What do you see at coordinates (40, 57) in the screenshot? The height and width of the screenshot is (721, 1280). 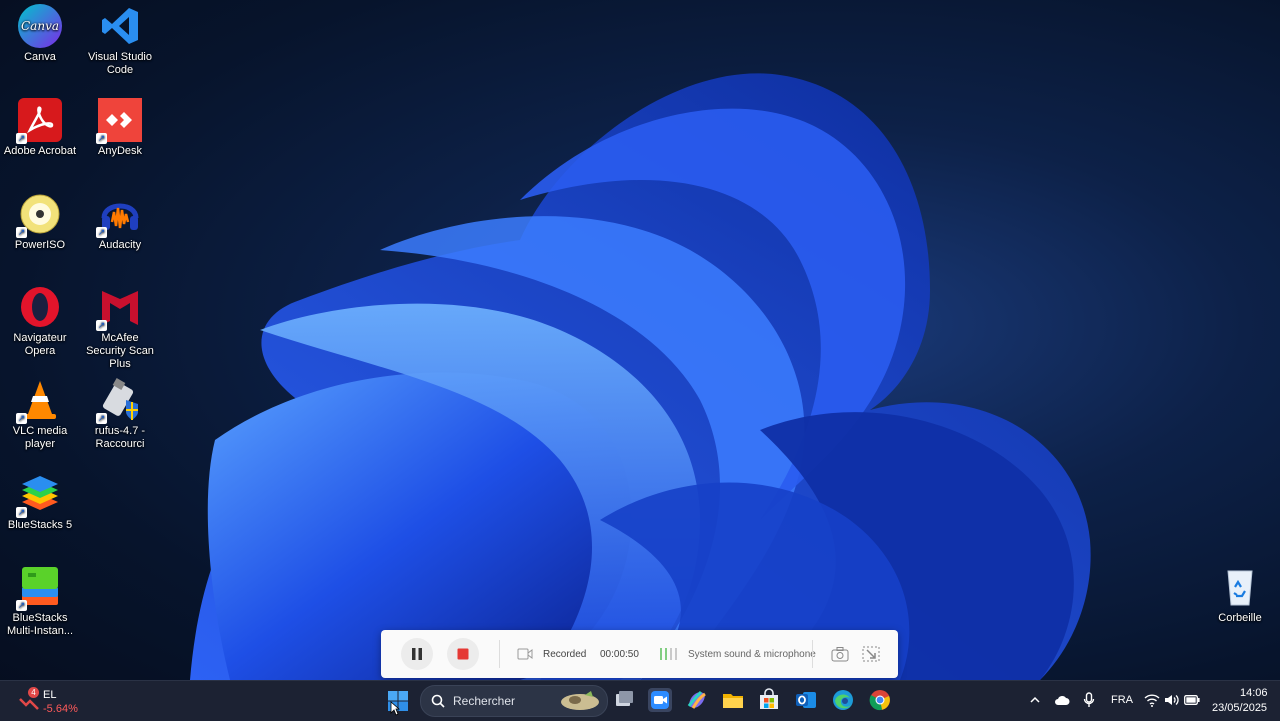 I see `desktop-icon-label: Canva` at bounding box center [40, 57].